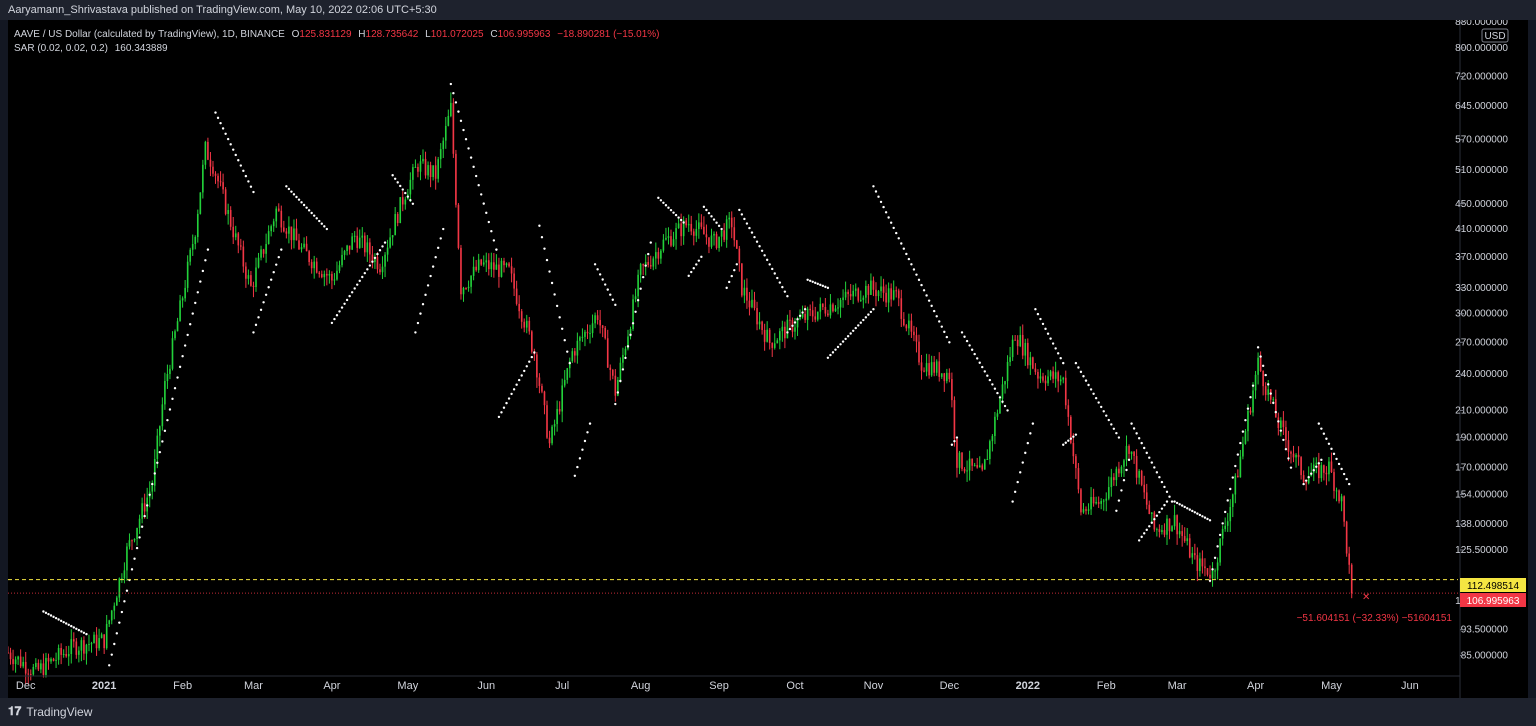 The height and width of the screenshot is (726, 1536). I want to click on tradingview-logo: 𝟏𝟕 TradingView, so click(50, 711).